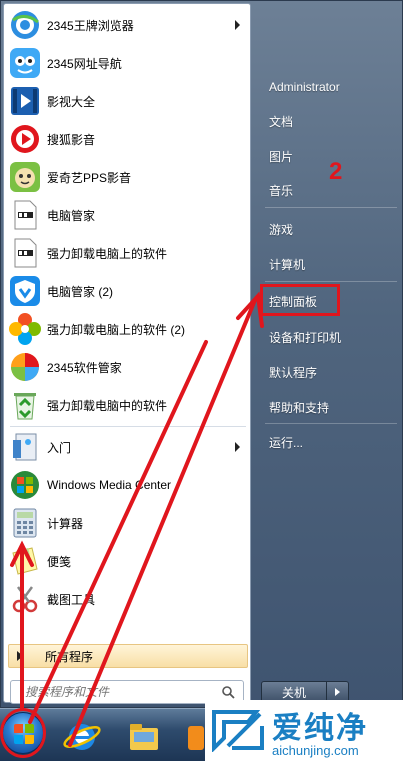  I want to click on right-item-label: Administrator, so click(304, 87).